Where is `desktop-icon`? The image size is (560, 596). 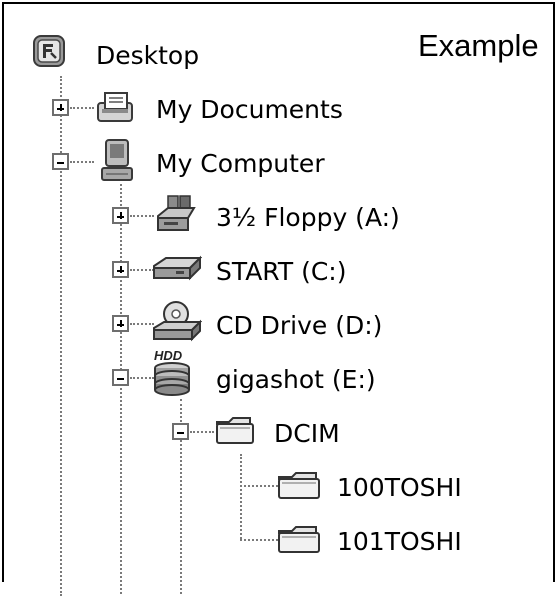
desktop-icon is located at coordinates (49, 53).